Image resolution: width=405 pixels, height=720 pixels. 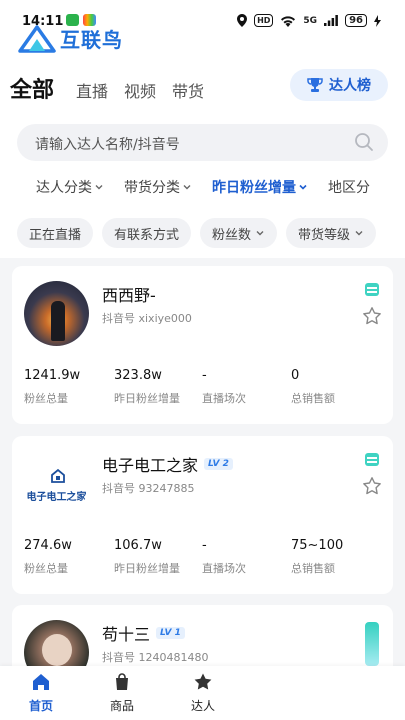 What do you see at coordinates (55, 233) in the screenshot?
I see `chip-live-now: 正在直播` at bounding box center [55, 233].